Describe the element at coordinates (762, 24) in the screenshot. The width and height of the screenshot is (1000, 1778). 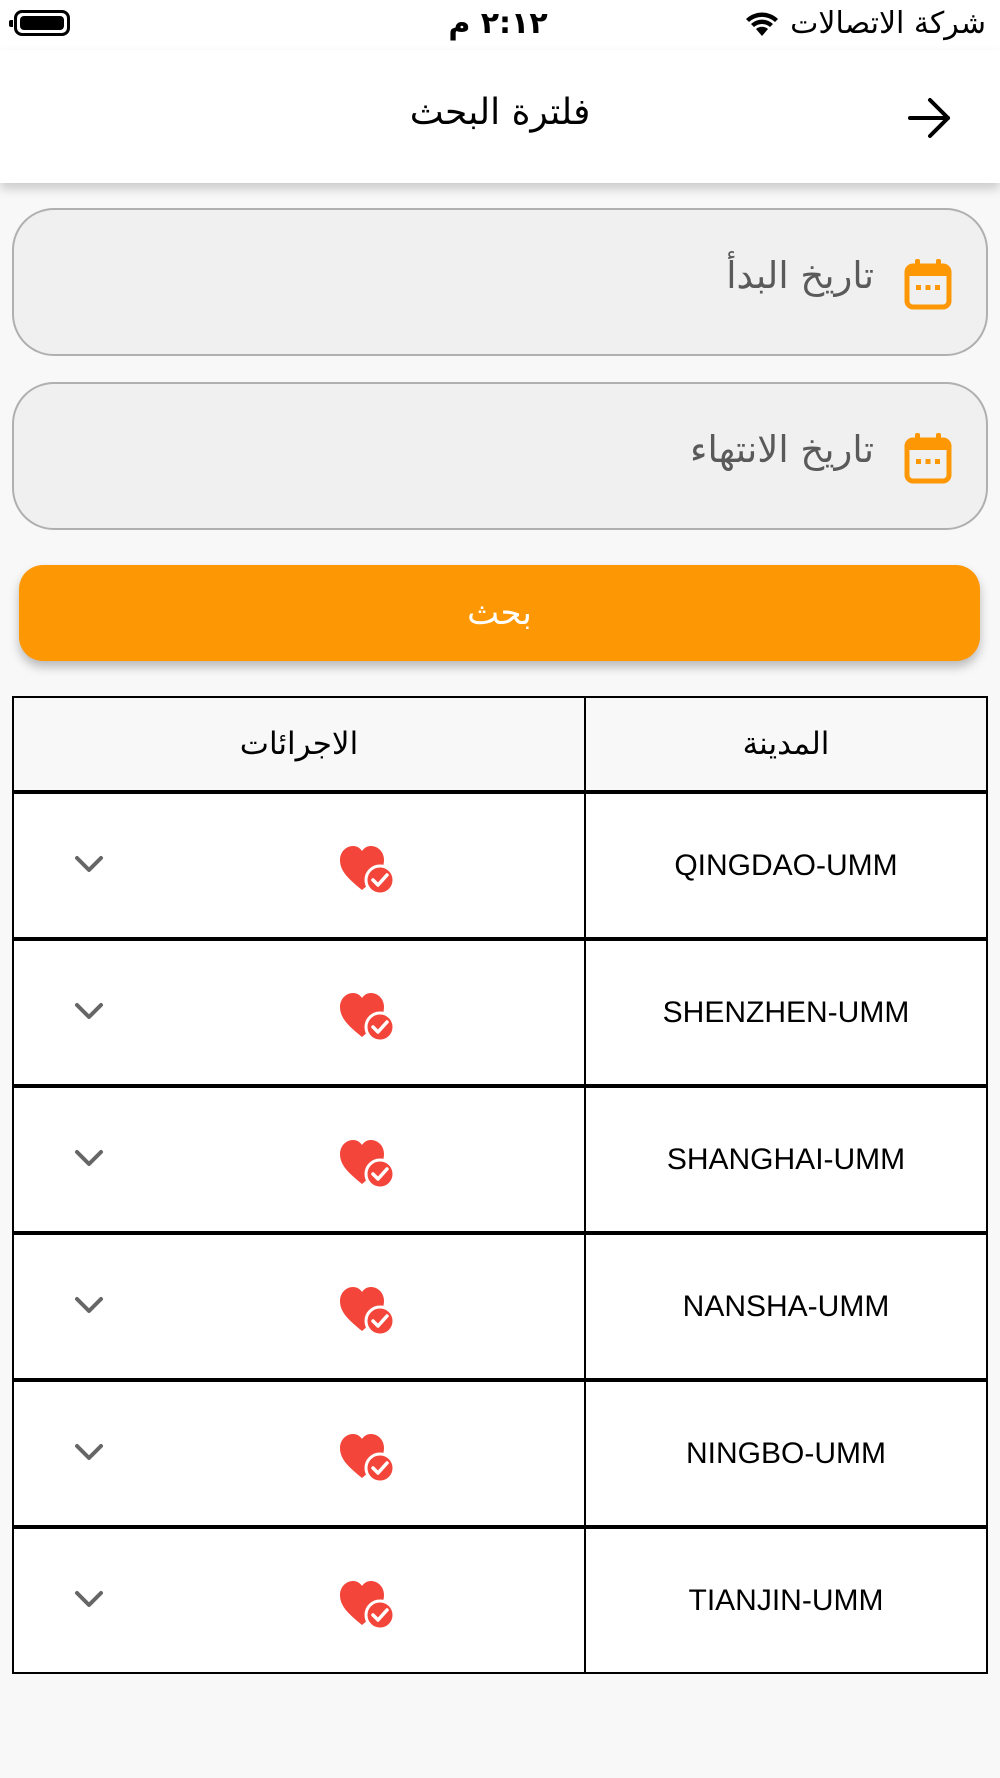
I see `wifi-icon` at that location.